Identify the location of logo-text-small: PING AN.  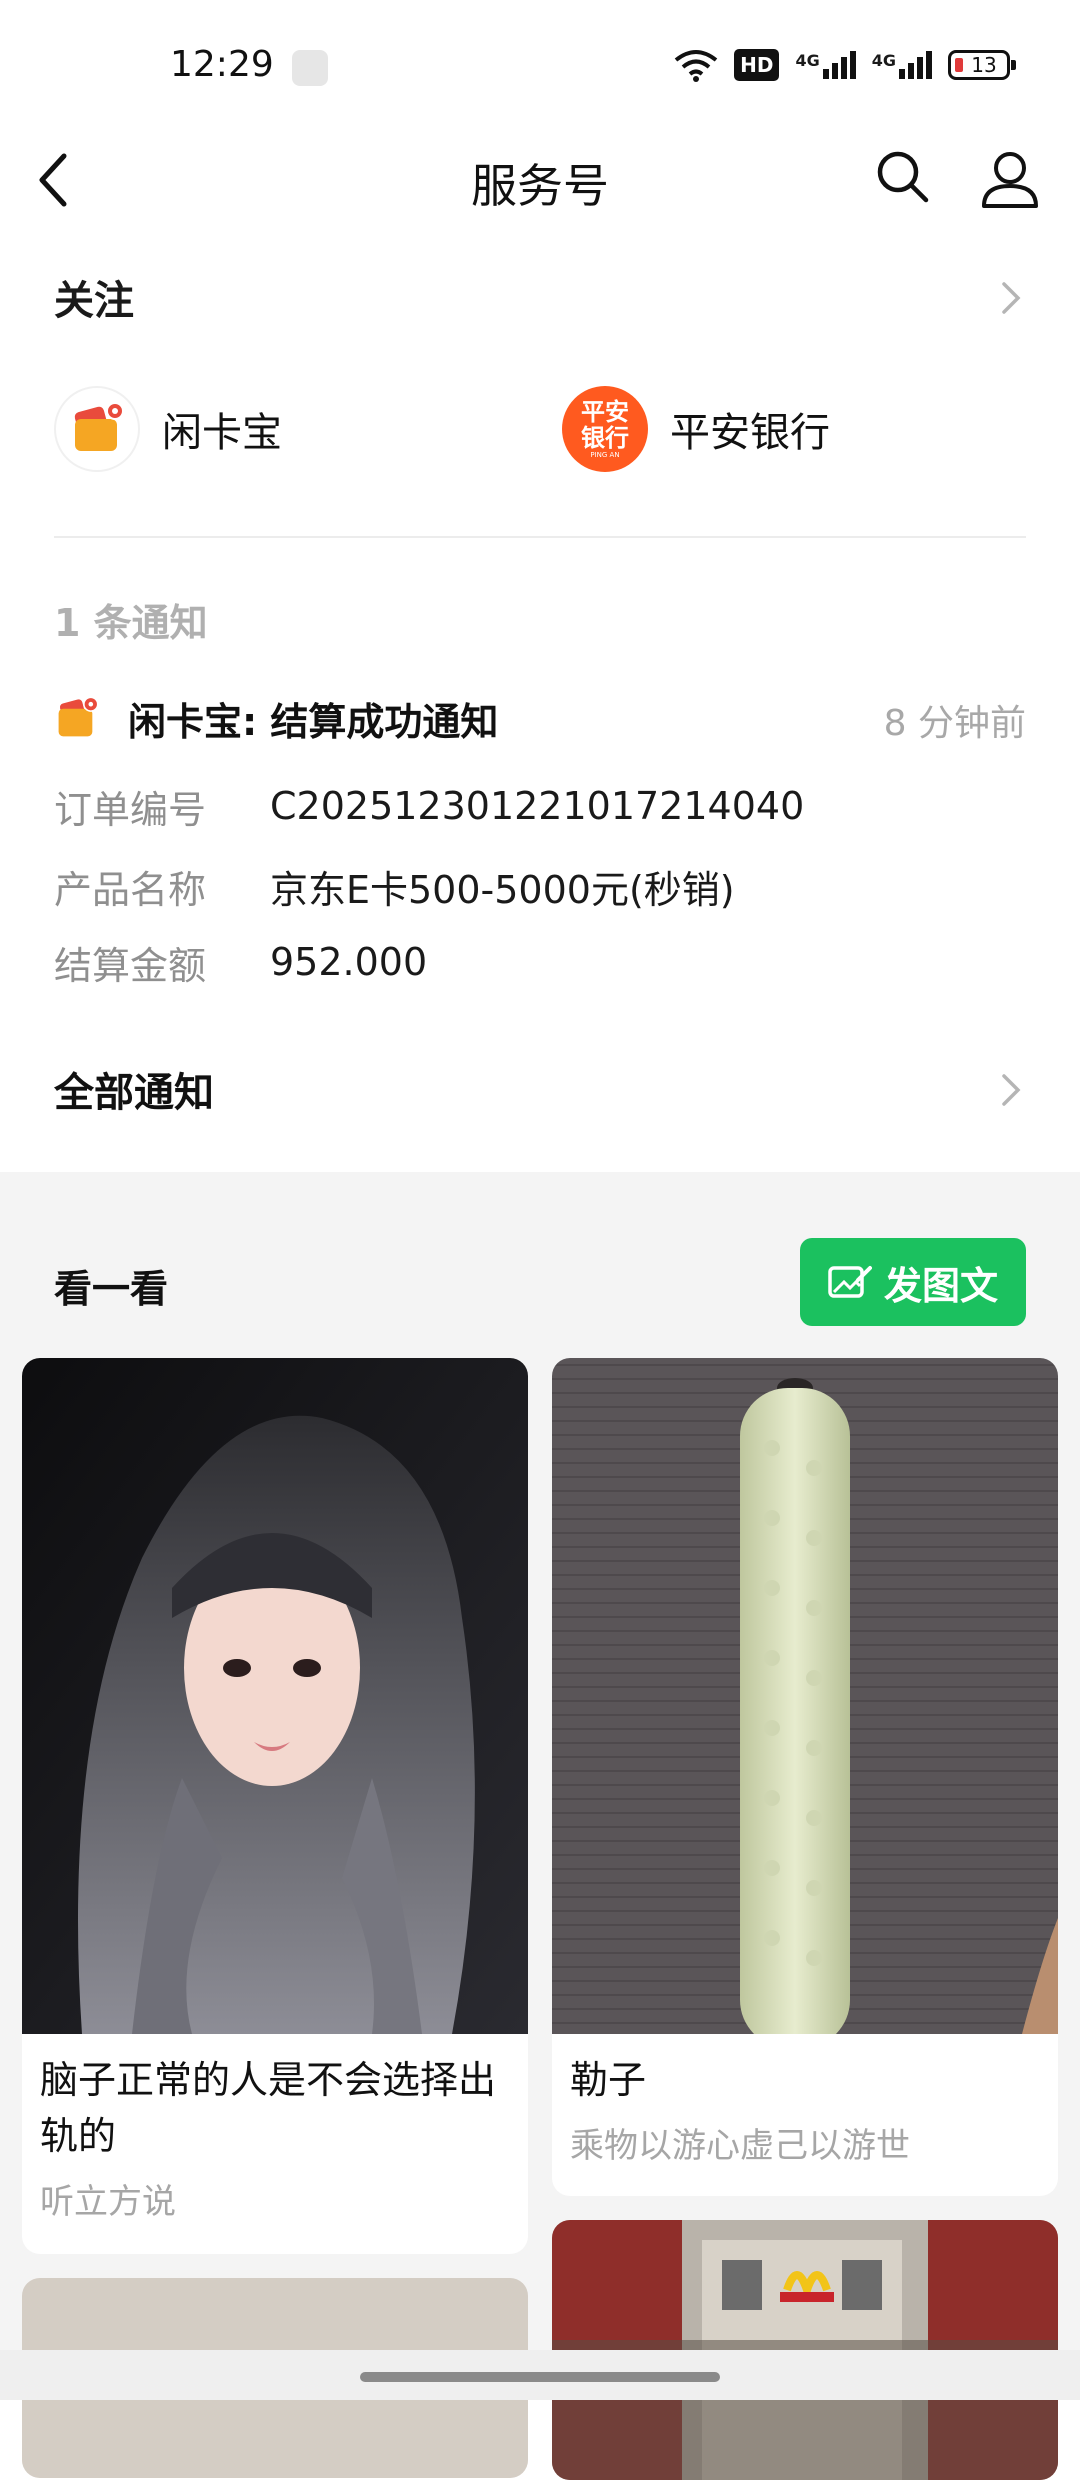
(605, 455).